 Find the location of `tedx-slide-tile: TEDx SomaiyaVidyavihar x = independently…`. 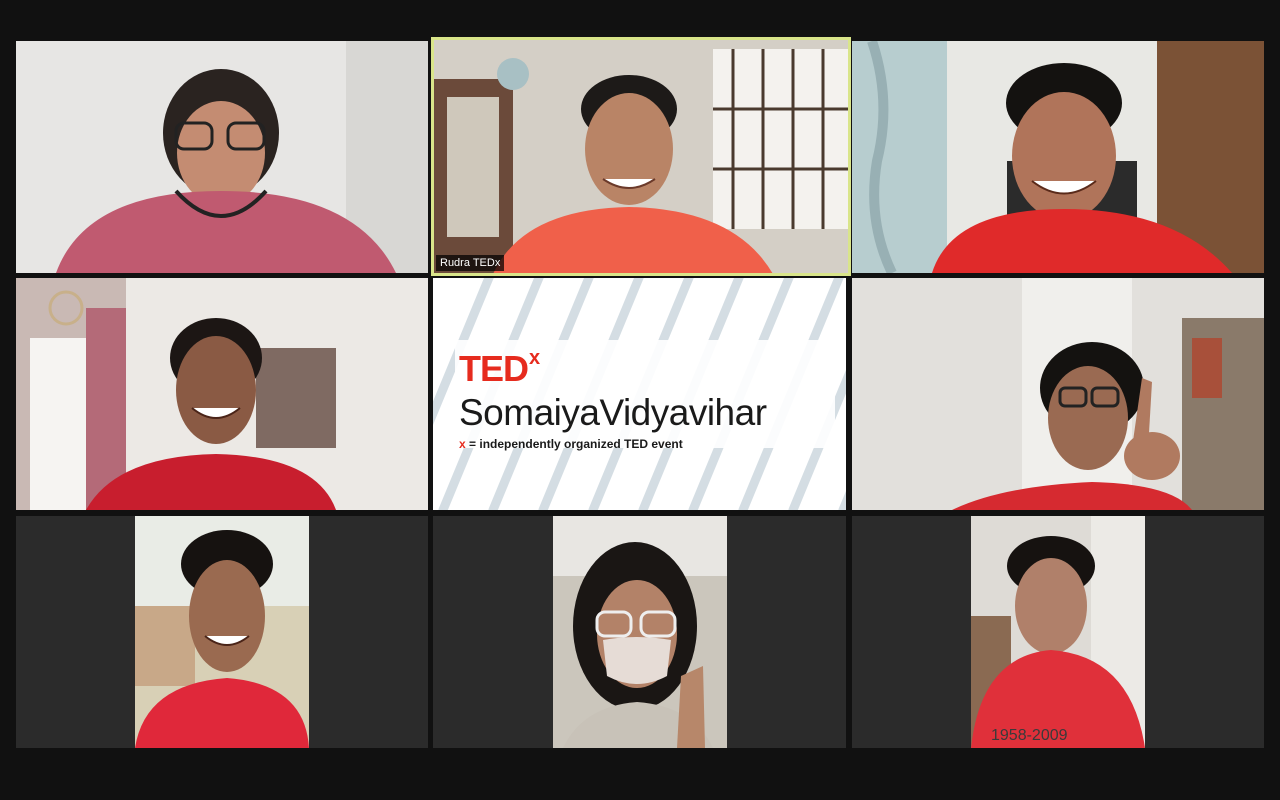

tedx-slide-tile: TEDx SomaiyaVidyavihar x = independently… is located at coordinates (639, 394).